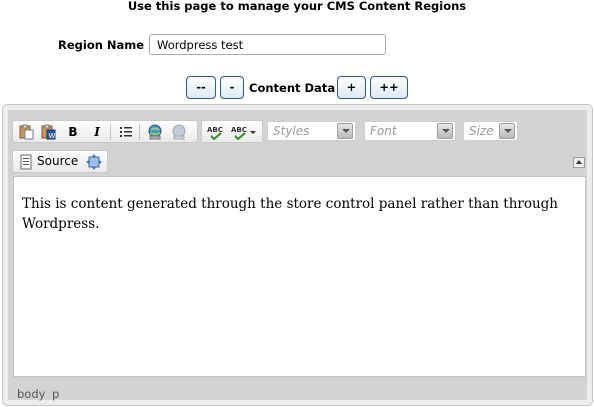 The width and height of the screenshot is (594, 407). Describe the element at coordinates (97, 132) in the screenshot. I see `italic-icon: I` at that location.